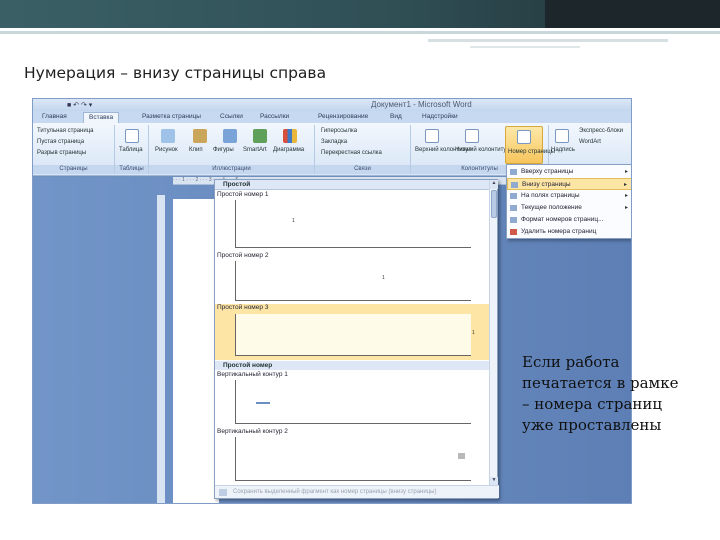 This screenshot has width=720, height=540. I want to click on vertical-ruler, so click(161, 349).